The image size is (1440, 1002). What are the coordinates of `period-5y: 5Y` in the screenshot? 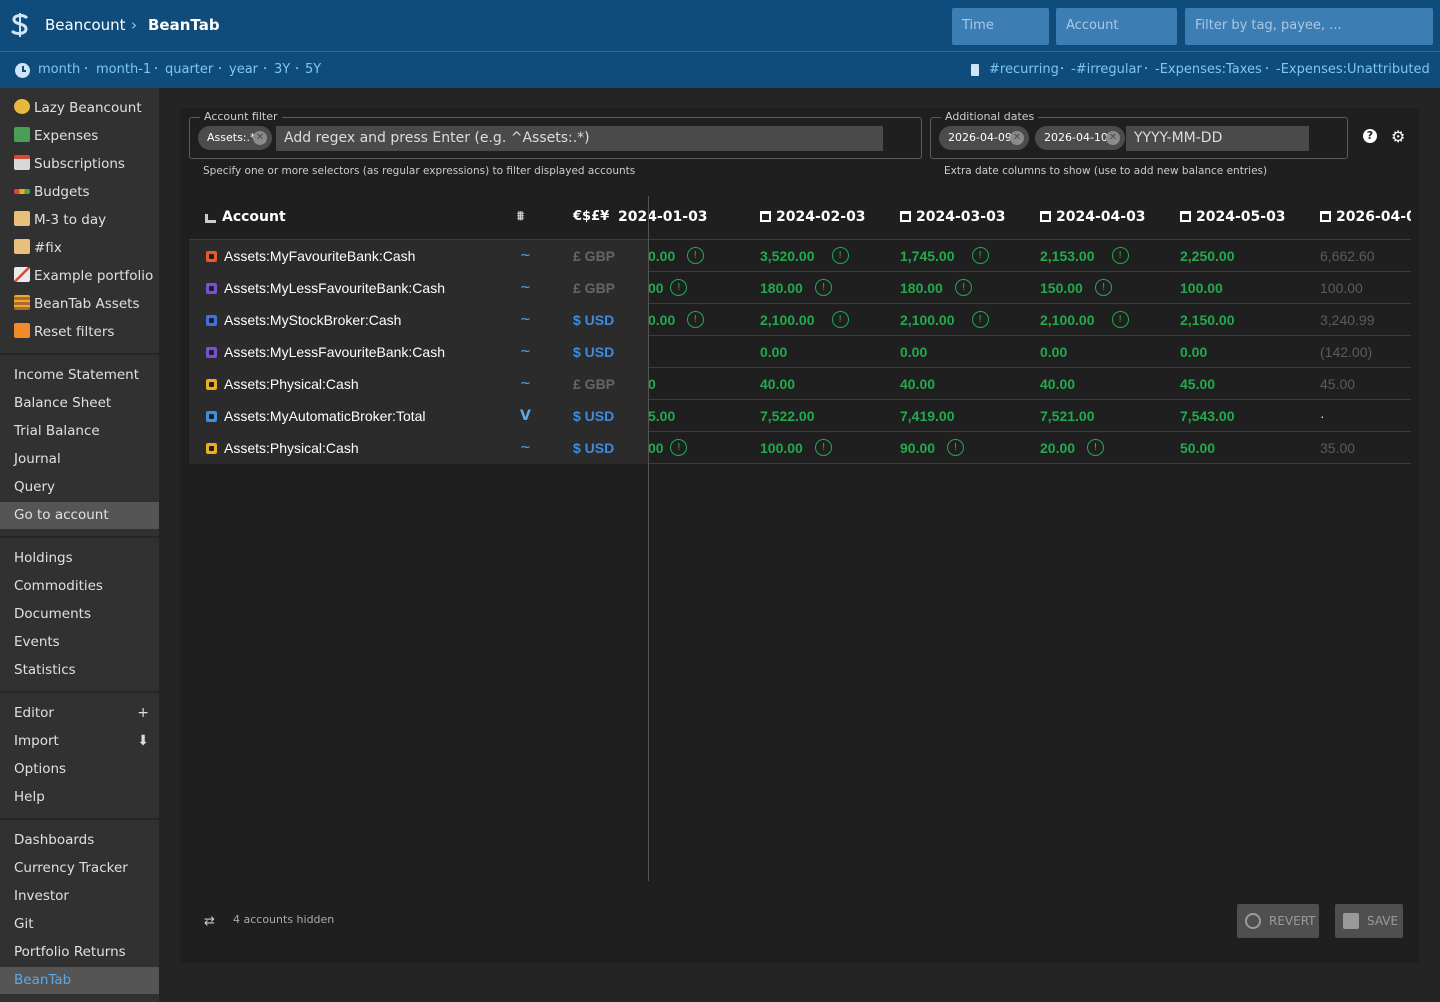 It's located at (313, 69).